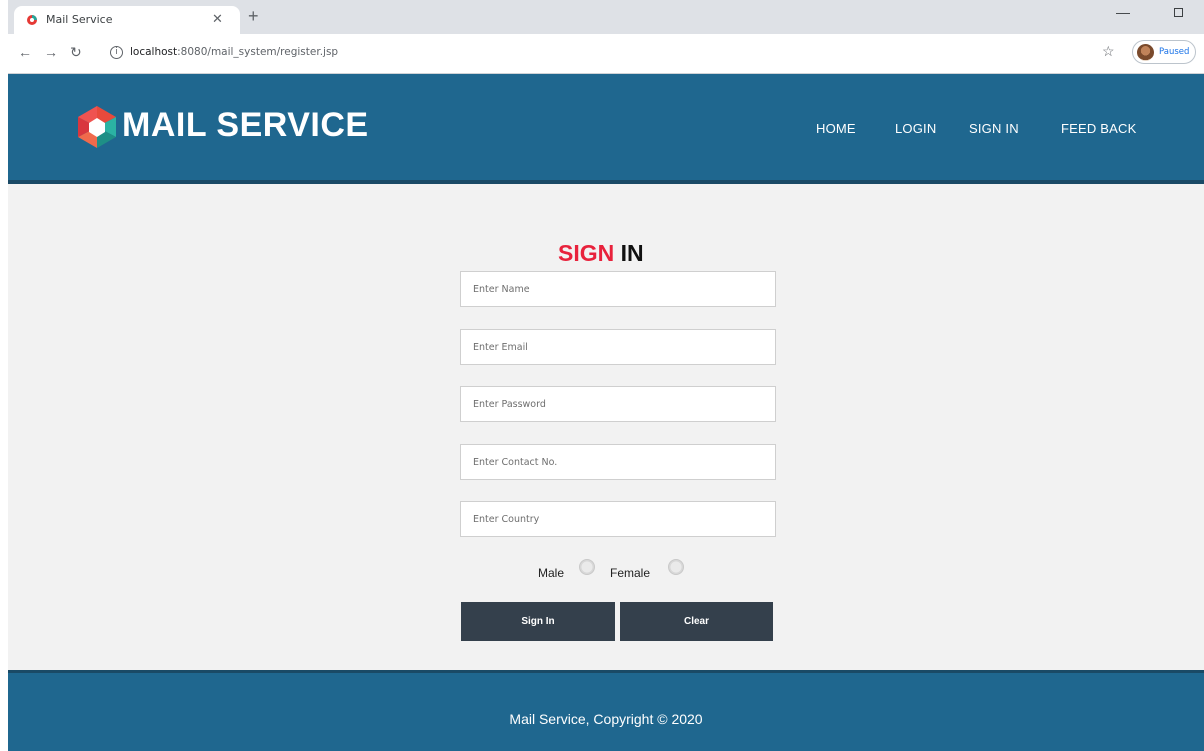  What do you see at coordinates (127, 20) in the screenshot?
I see `browser-tab: Mail Service ✕` at bounding box center [127, 20].